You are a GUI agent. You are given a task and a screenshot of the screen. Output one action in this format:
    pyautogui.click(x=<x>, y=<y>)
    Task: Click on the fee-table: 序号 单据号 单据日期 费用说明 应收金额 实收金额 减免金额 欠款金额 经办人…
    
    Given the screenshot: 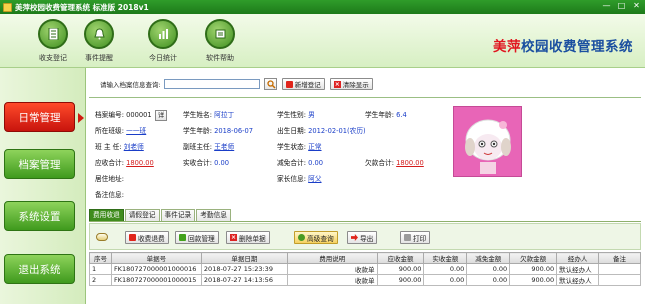 What is the action you would take?
    pyautogui.click(x=365, y=269)
    